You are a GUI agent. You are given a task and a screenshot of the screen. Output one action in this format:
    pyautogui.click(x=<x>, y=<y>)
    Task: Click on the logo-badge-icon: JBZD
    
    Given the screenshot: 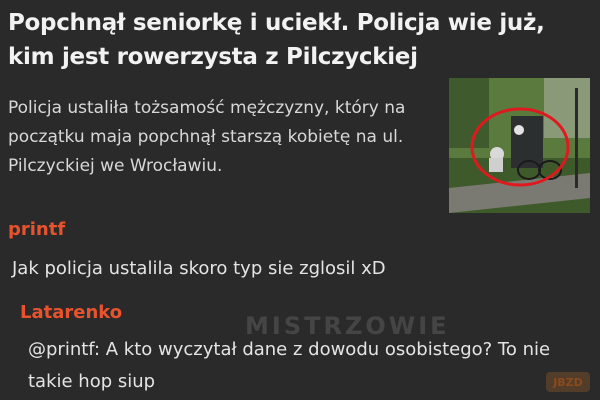 What is the action you would take?
    pyautogui.click(x=568, y=382)
    